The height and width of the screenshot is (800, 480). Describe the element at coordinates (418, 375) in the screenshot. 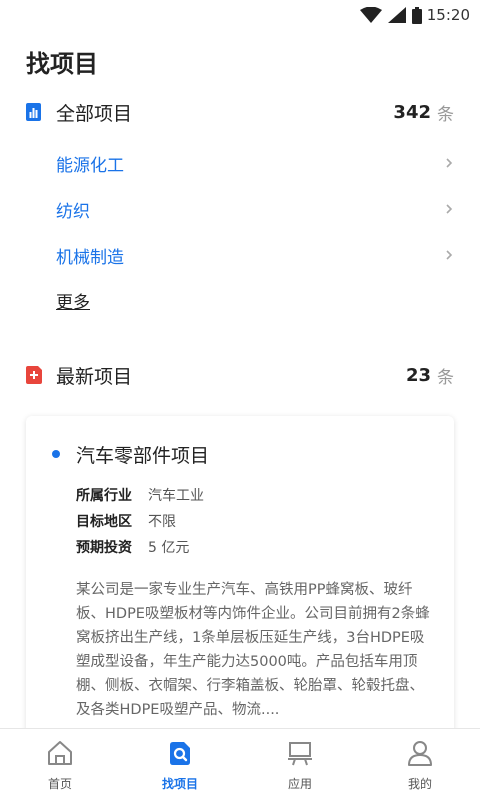

I see `new-projects-count: 23` at that location.